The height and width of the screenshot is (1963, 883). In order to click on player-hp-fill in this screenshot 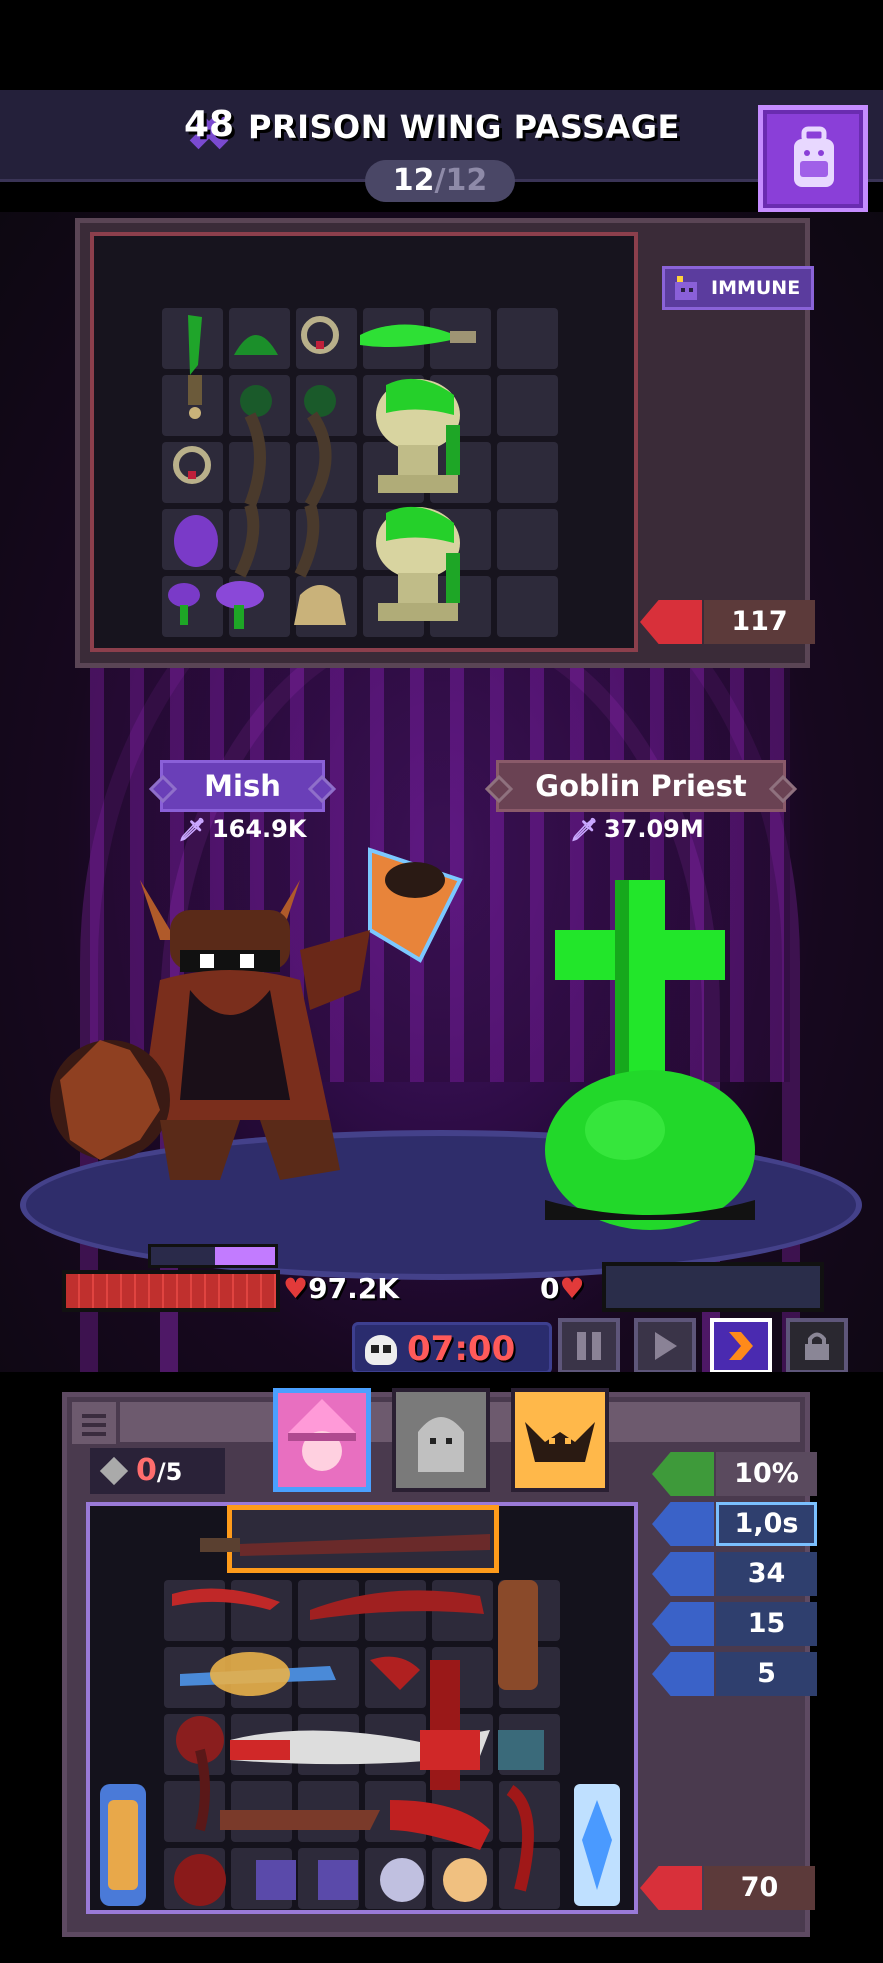, I will do `click(171, 1291)`.